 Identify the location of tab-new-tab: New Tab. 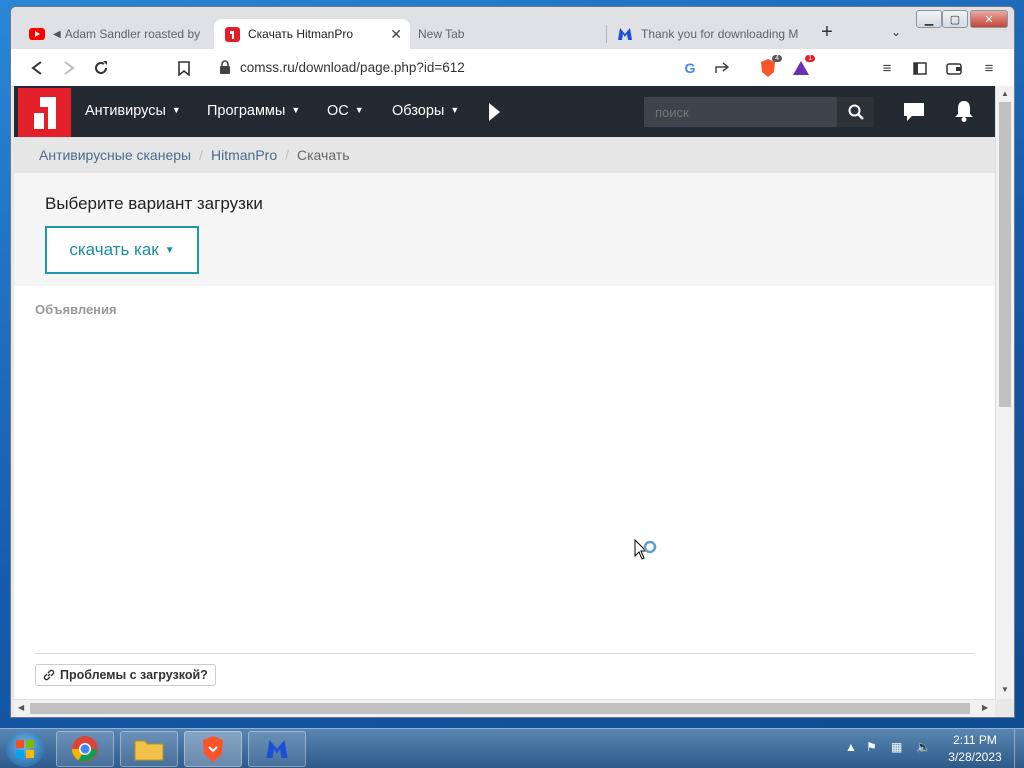
(503, 34).